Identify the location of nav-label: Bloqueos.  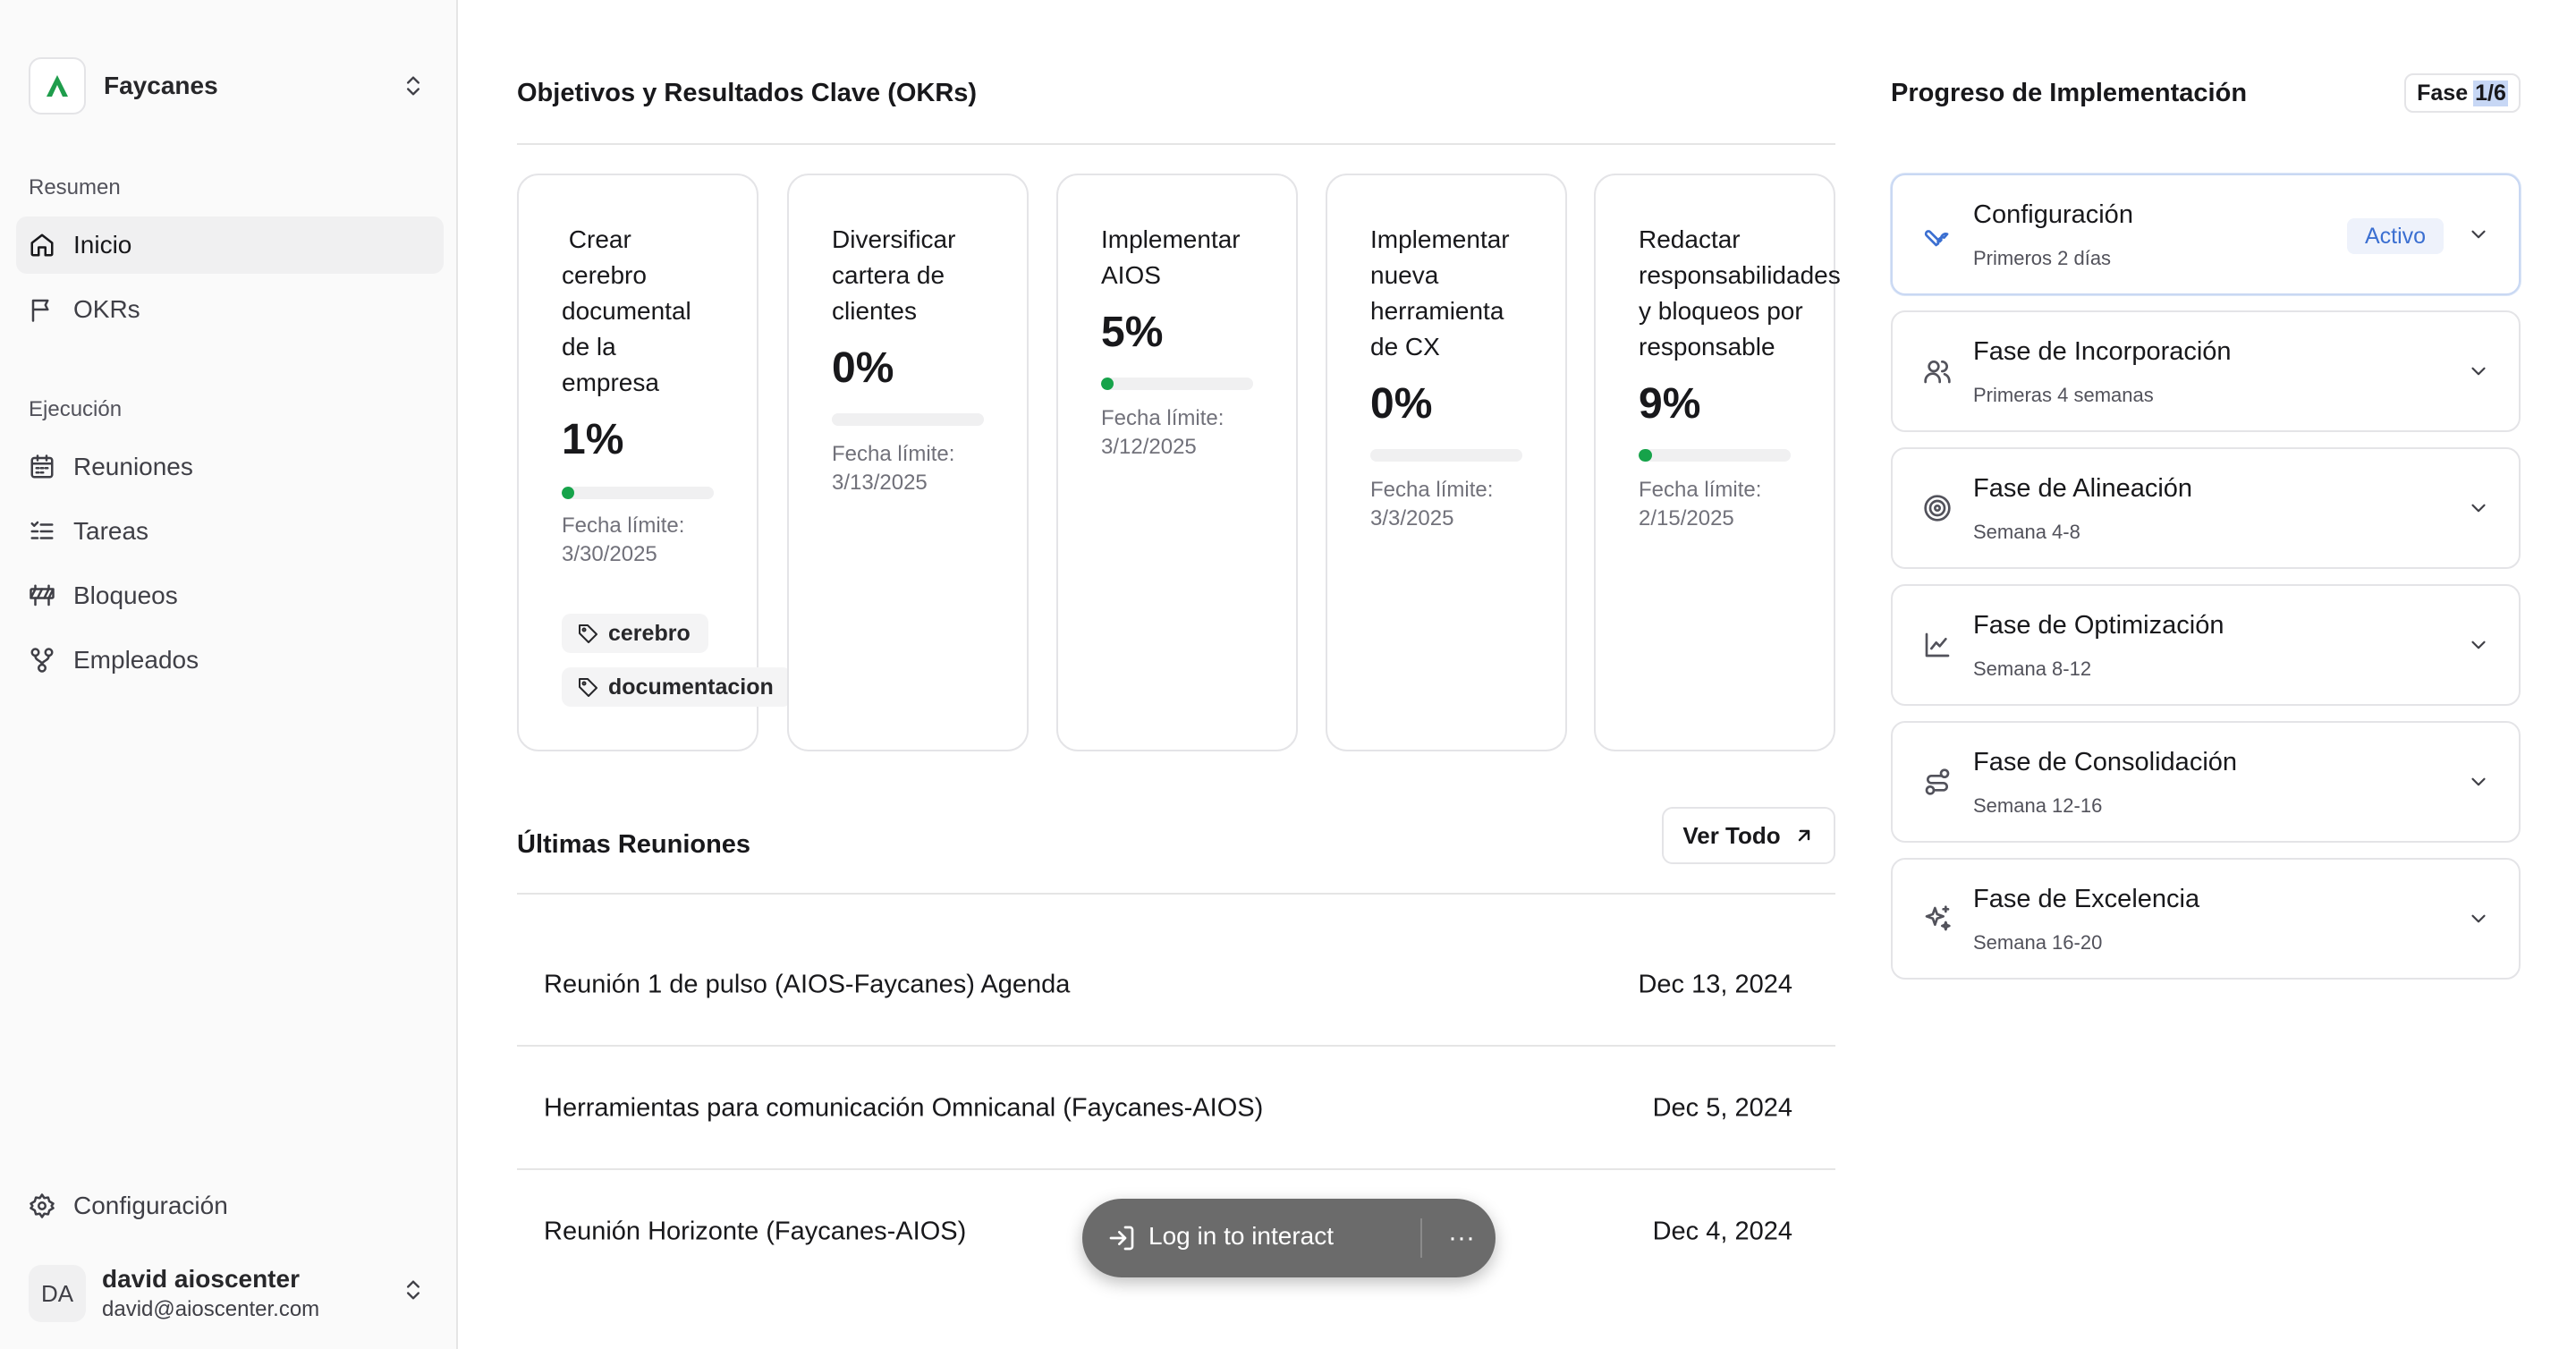
(125, 595).